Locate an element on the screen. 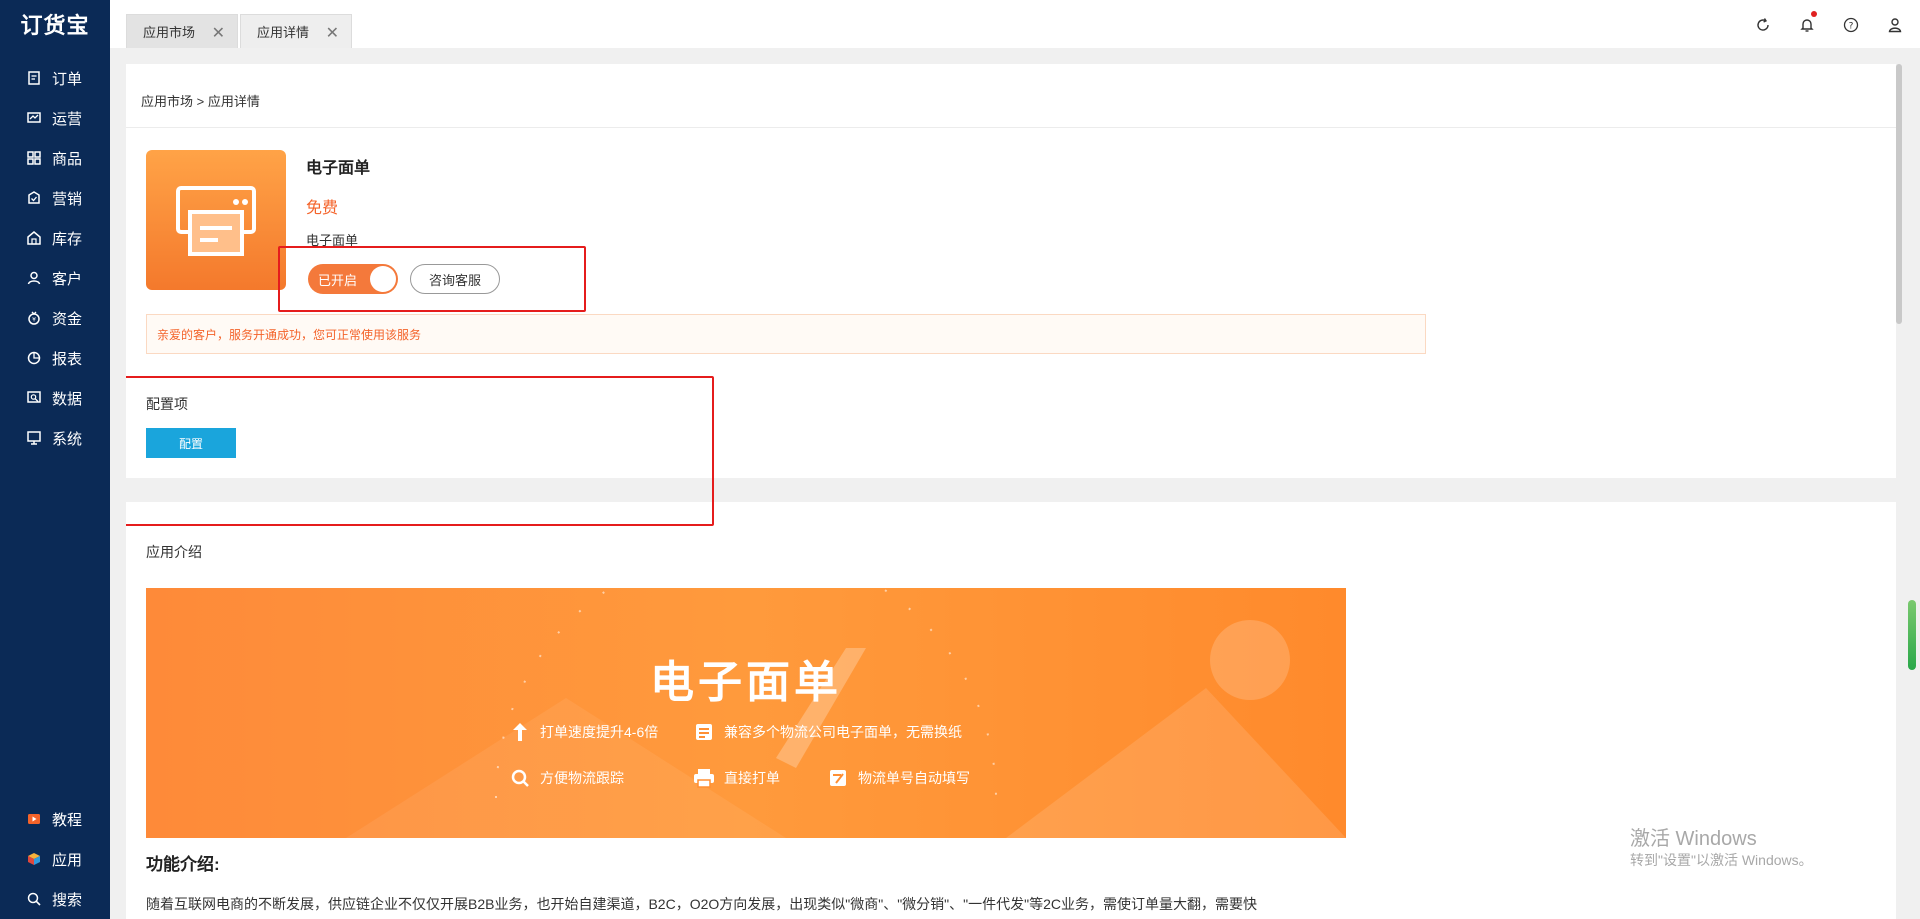 This screenshot has height=919, width=1920. sidebar-item-operation: 运营 is located at coordinates (55, 118).